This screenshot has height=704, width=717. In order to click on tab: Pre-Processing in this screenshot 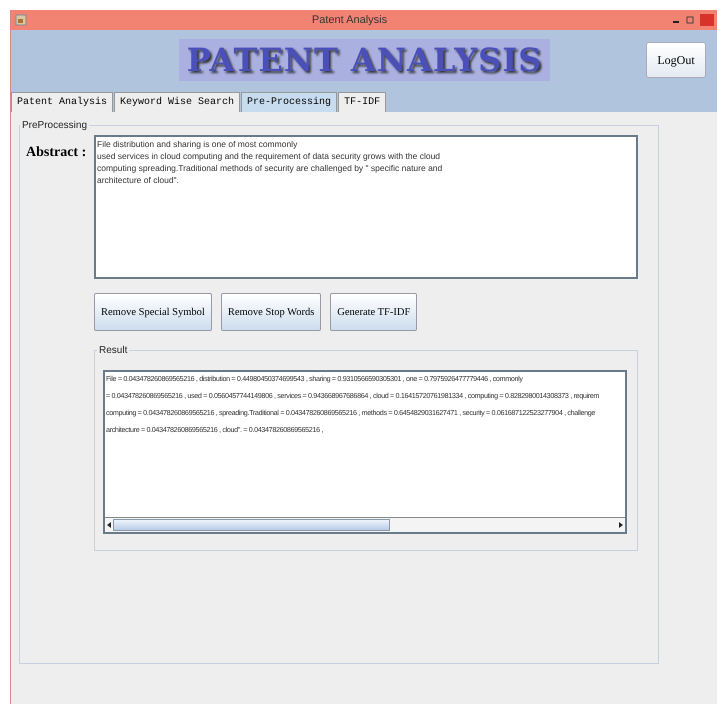, I will do `click(289, 102)`.